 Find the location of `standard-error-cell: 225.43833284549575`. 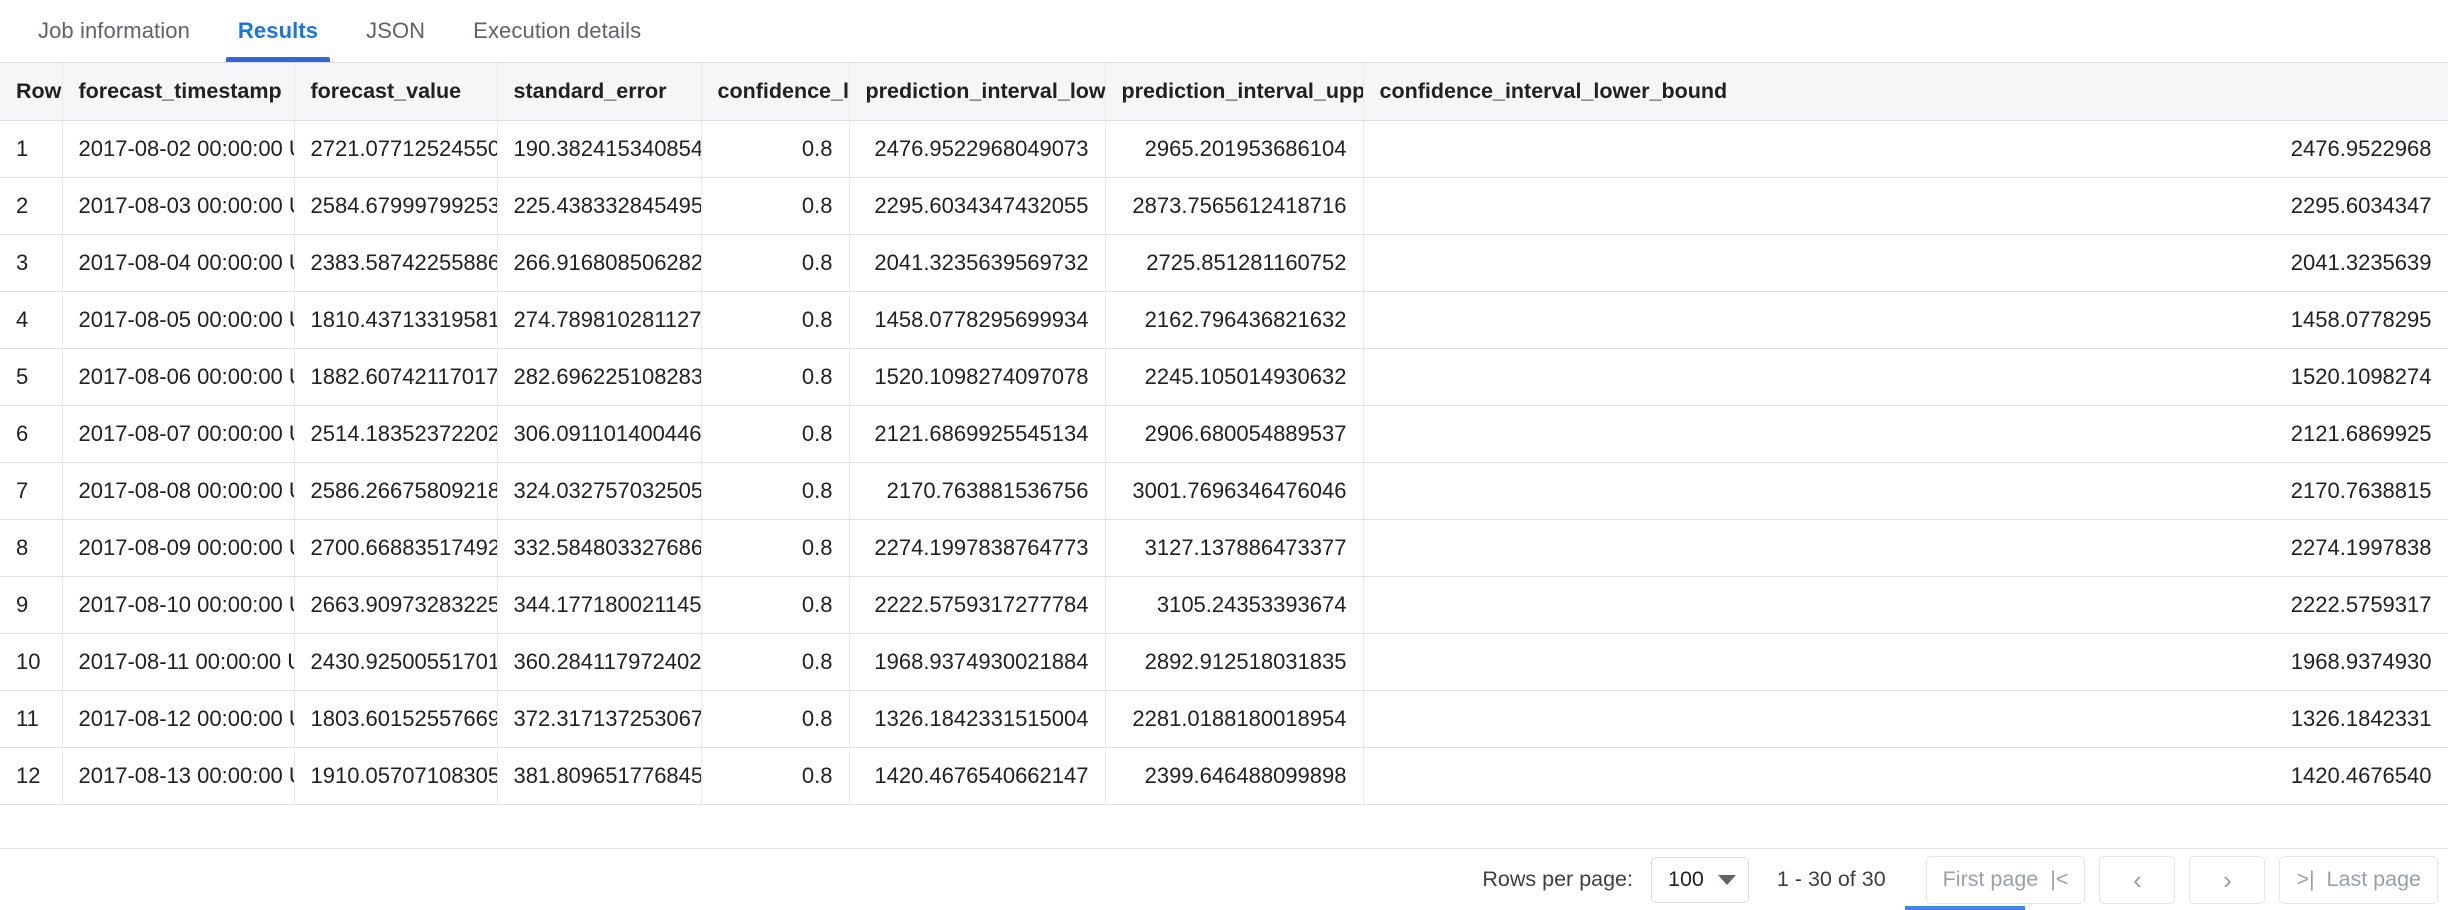

standard-error-cell: 225.43833284549575 is located at coordinates (599, 206).